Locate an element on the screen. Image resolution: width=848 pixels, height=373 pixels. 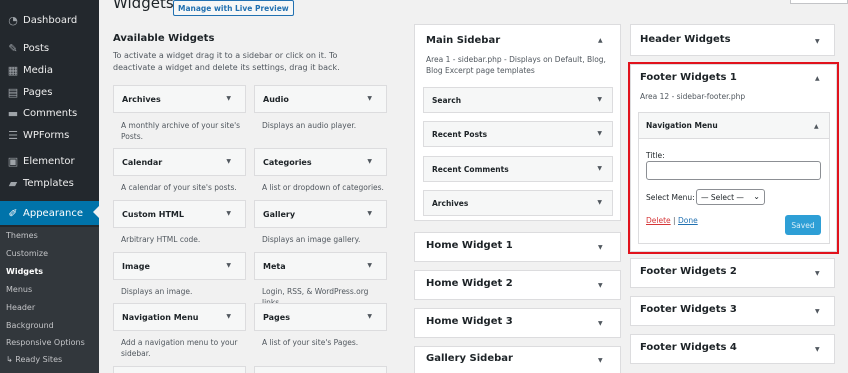
widget-custom-html: Custom HTML ▼ is located at coordinates (179, 214).